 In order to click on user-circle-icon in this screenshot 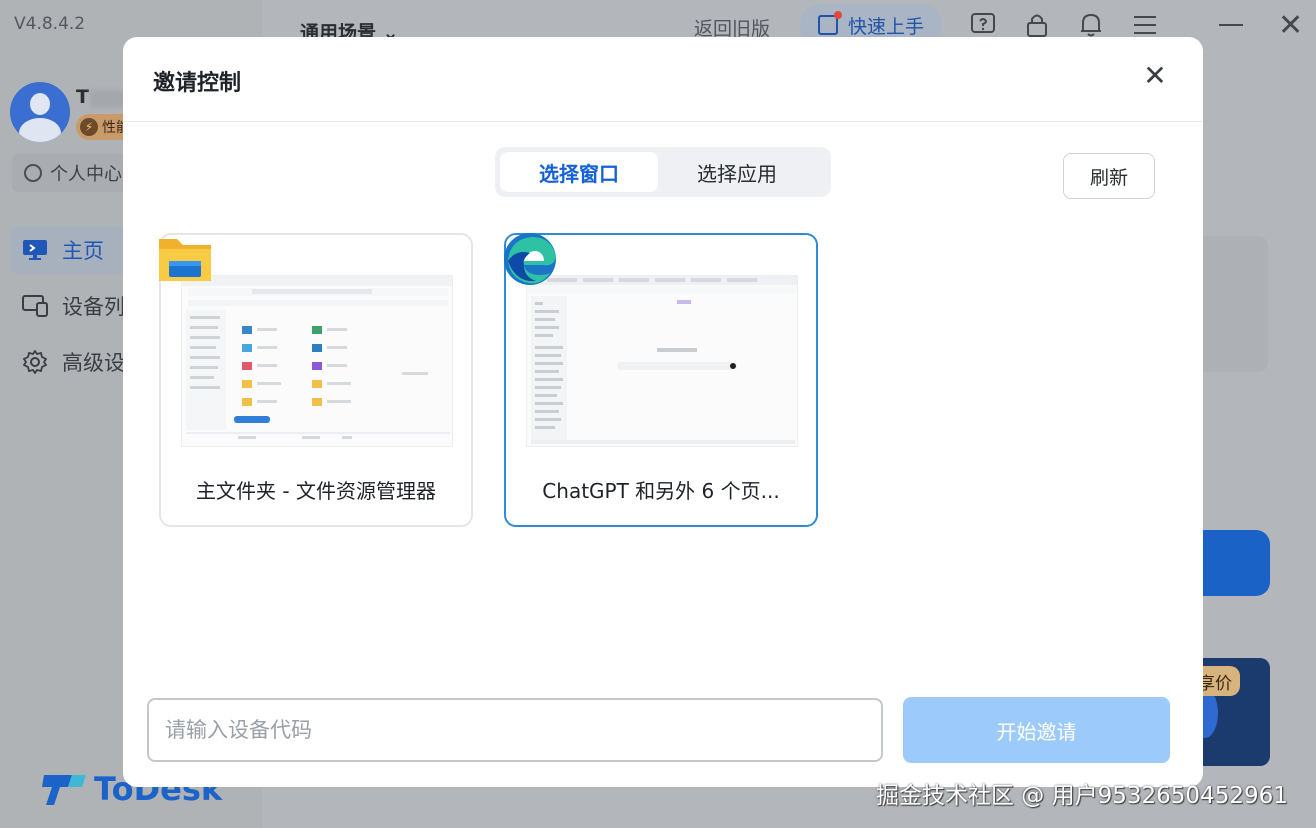, I will do `click(33, 173)`.